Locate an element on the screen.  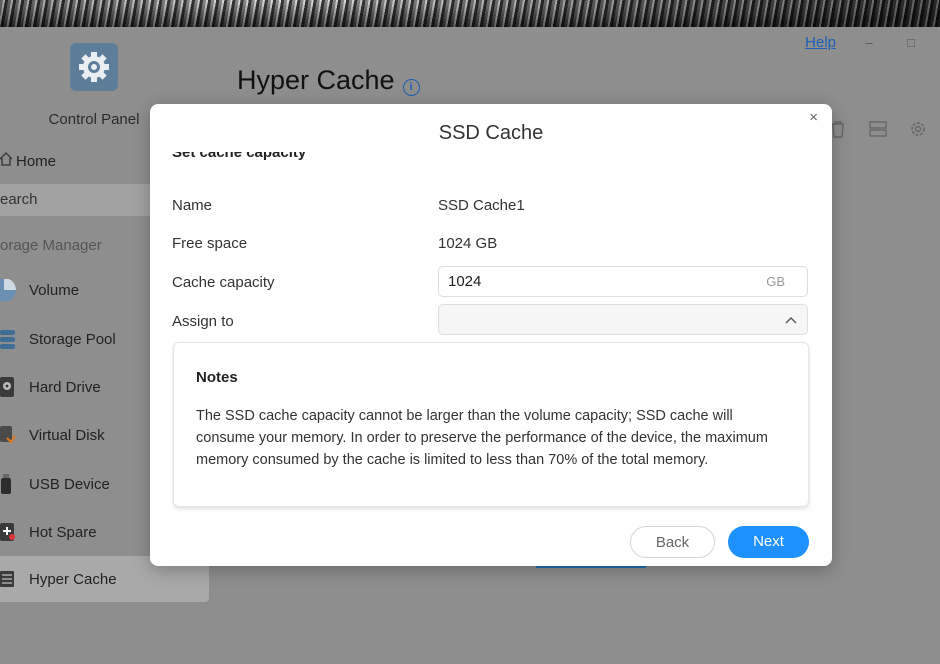
window-controls: Help – □ is located at coordinates (872, 42).